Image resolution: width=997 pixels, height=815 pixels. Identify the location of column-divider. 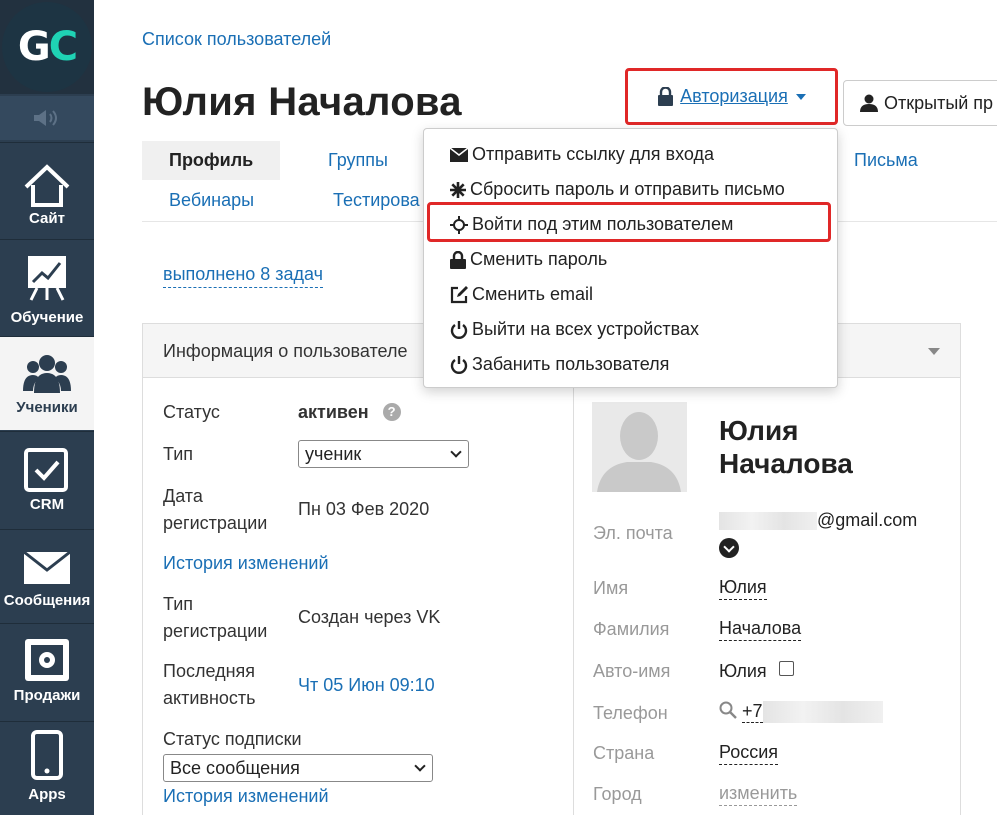
(573, 597).